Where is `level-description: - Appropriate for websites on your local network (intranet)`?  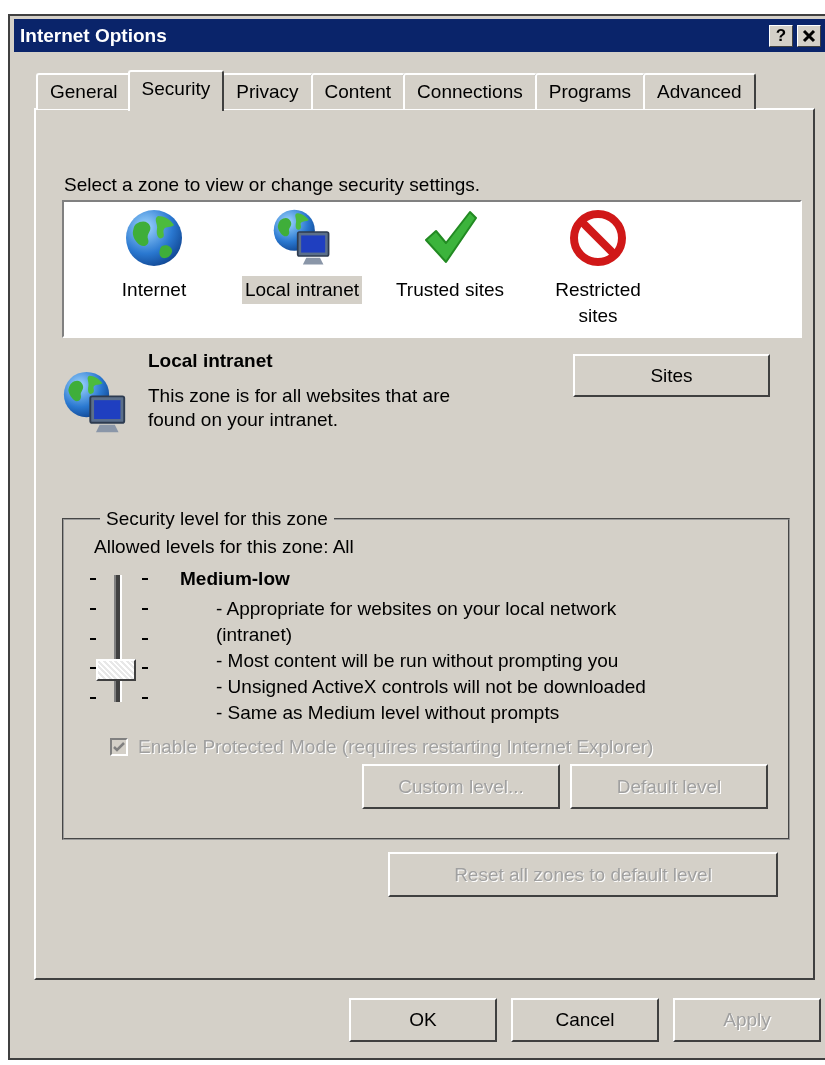
level-description: - Appropriate for websites on your local network (intranet) is located at coordinates (417, 622).